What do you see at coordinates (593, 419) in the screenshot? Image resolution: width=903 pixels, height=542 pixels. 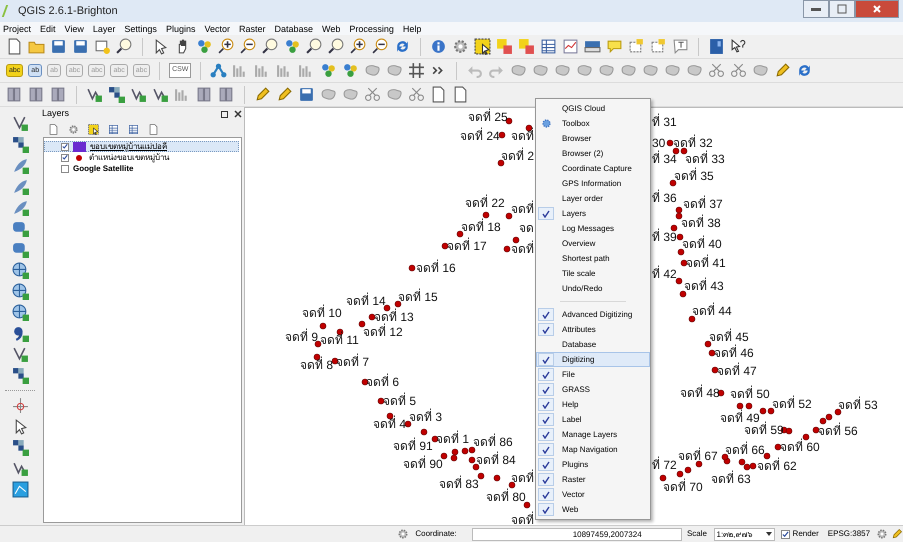 I see `menu-option: Label` at bounding box center [593, 419].